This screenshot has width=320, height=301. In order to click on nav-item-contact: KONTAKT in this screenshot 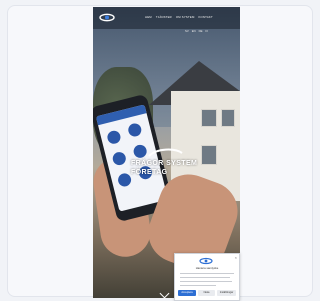, I will do `click(205, 17)`.